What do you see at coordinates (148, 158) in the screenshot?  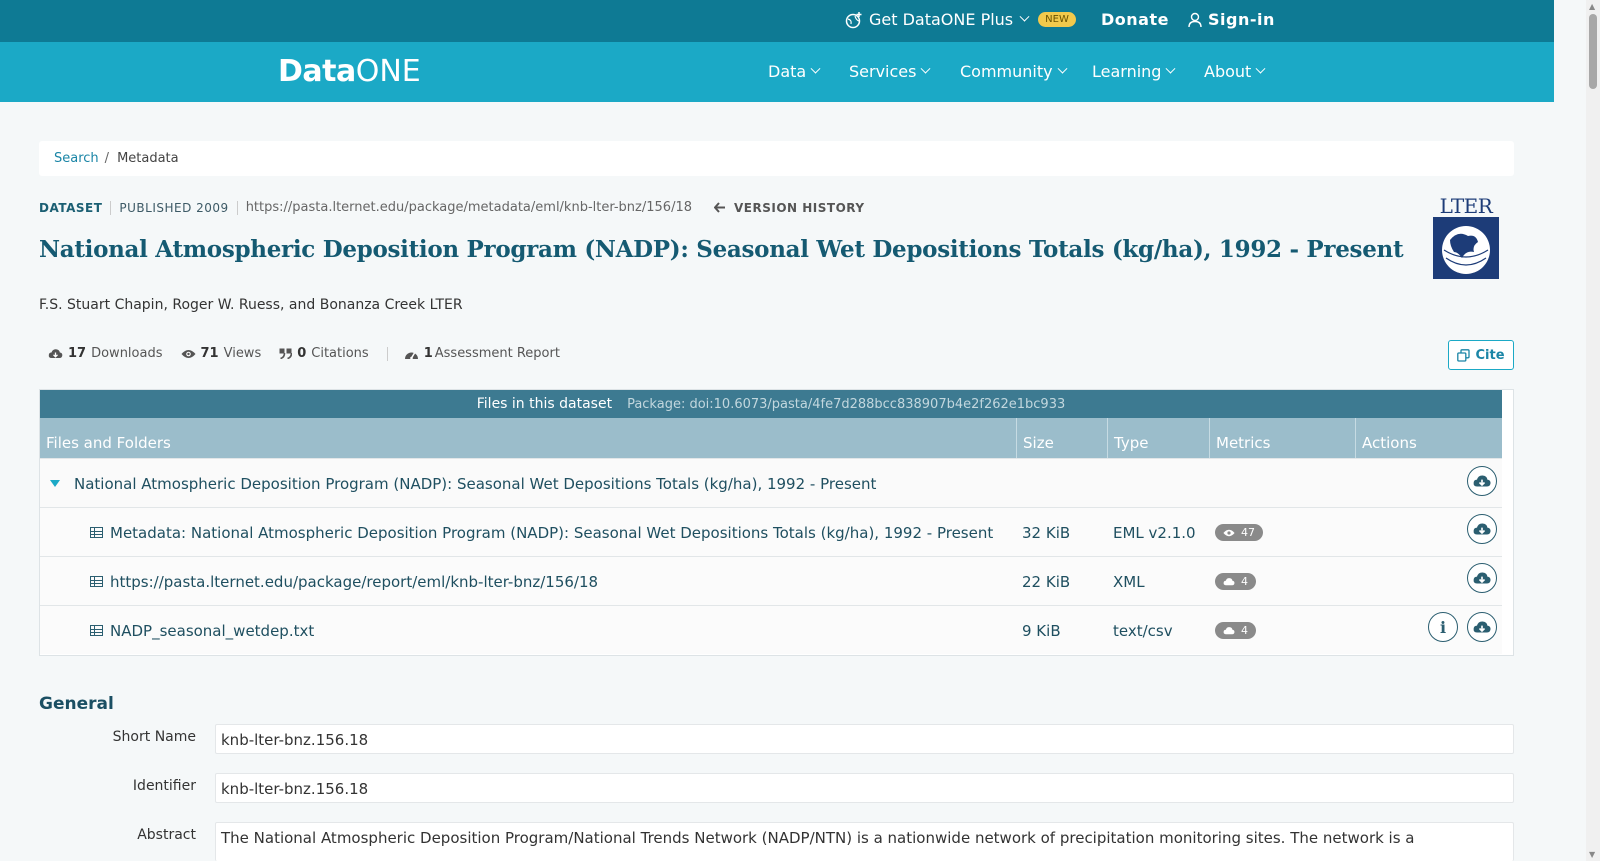 I see `breadcrumb-current: Metadata` at bounding box center [148, 158].